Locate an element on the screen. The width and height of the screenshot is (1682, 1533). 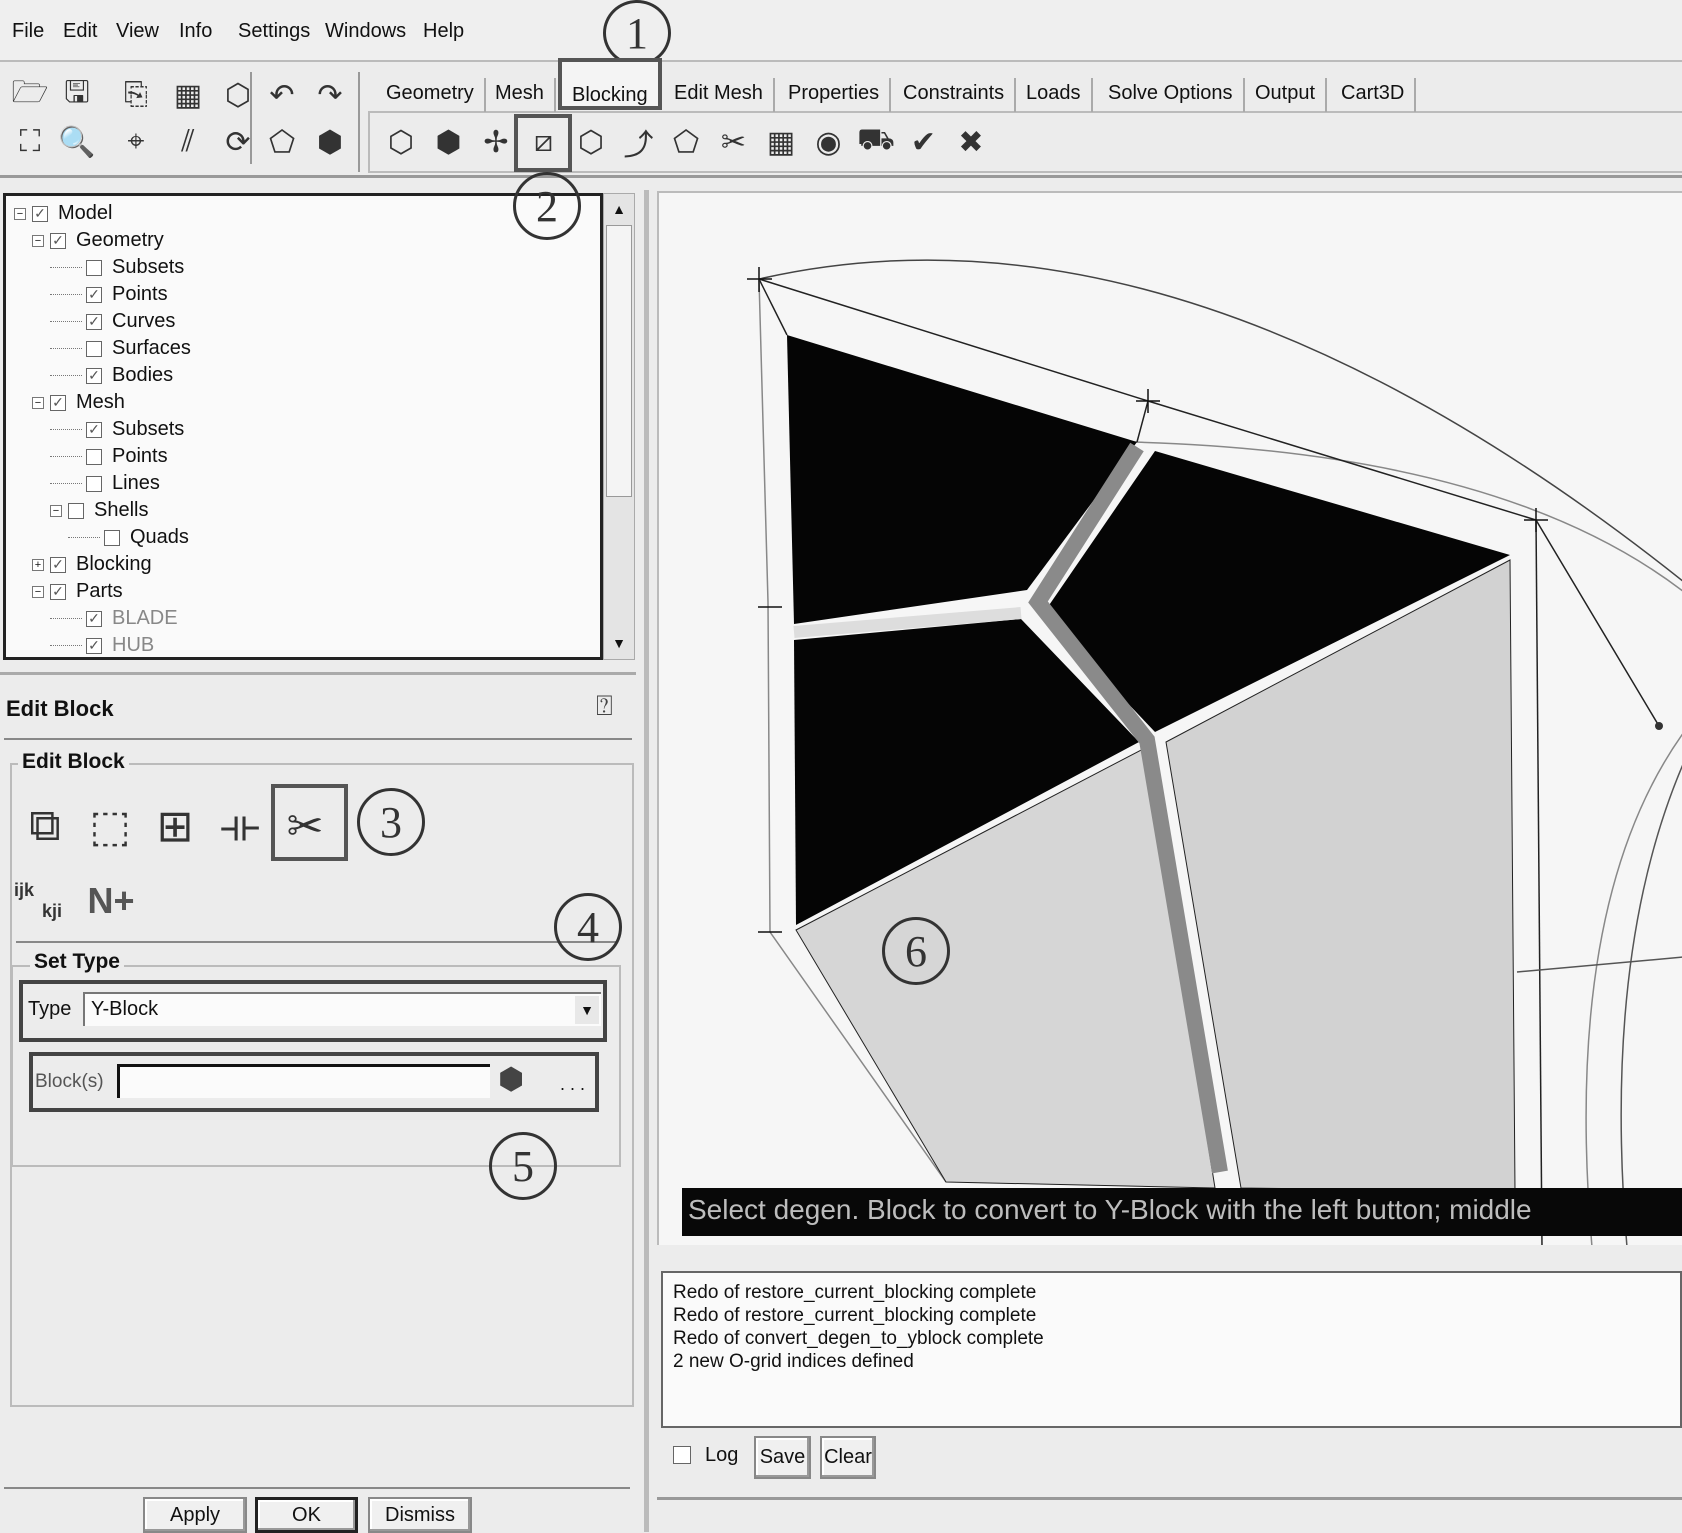
split-block-icon: ⬢ is located at coordinates (449, 142).